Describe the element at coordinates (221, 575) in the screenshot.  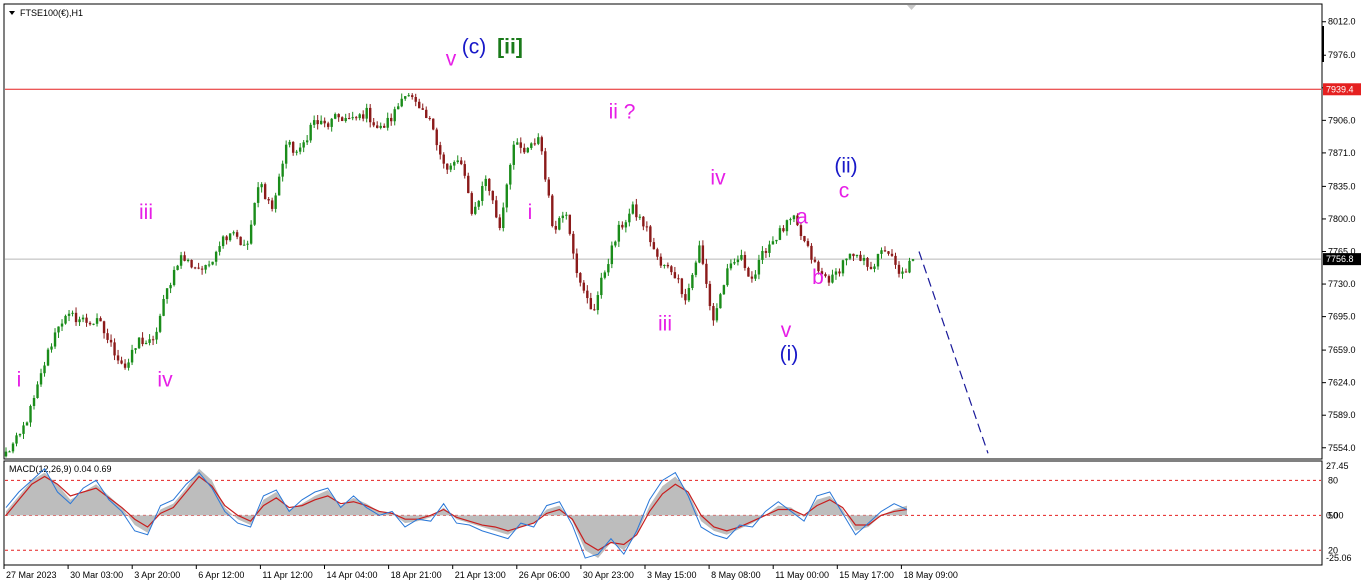
I see `time-tick-label: 6 Apr 12:00` at that location.